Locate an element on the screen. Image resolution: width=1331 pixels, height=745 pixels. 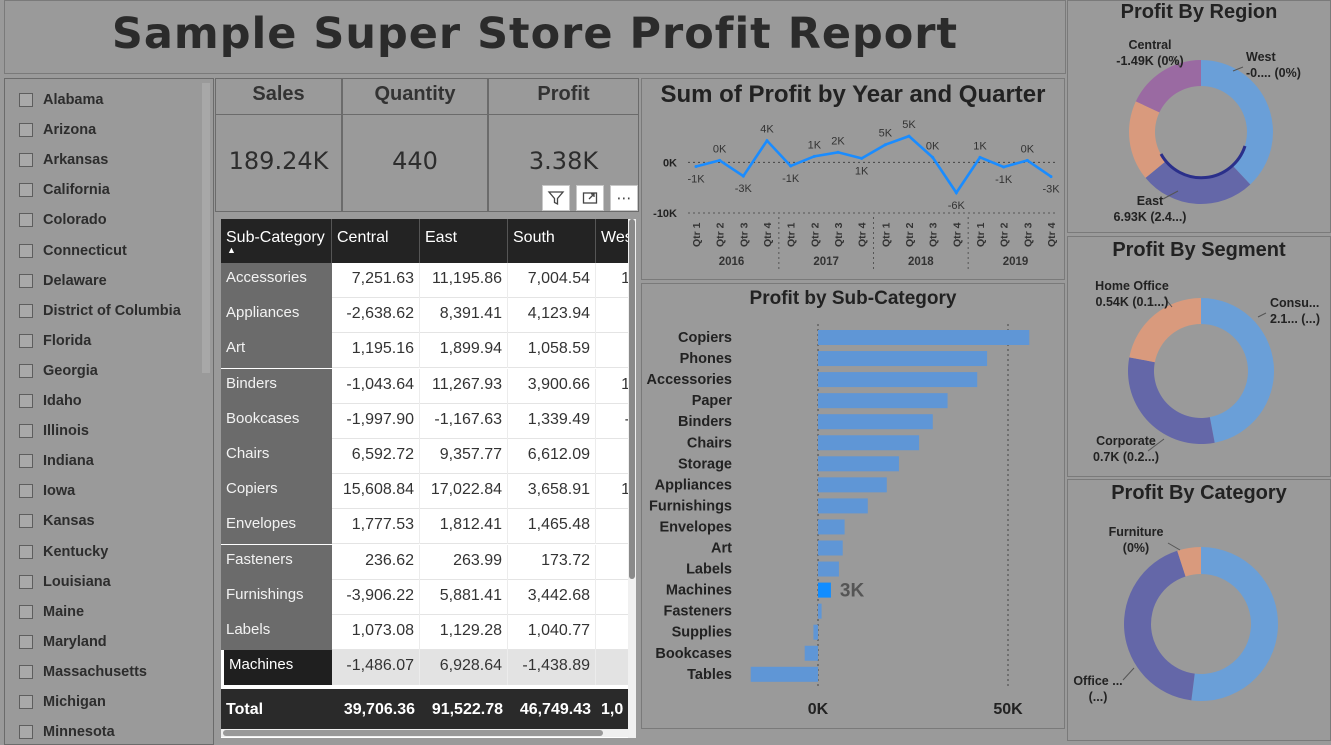
column-header-west: West is located at coordinates (612, 241).